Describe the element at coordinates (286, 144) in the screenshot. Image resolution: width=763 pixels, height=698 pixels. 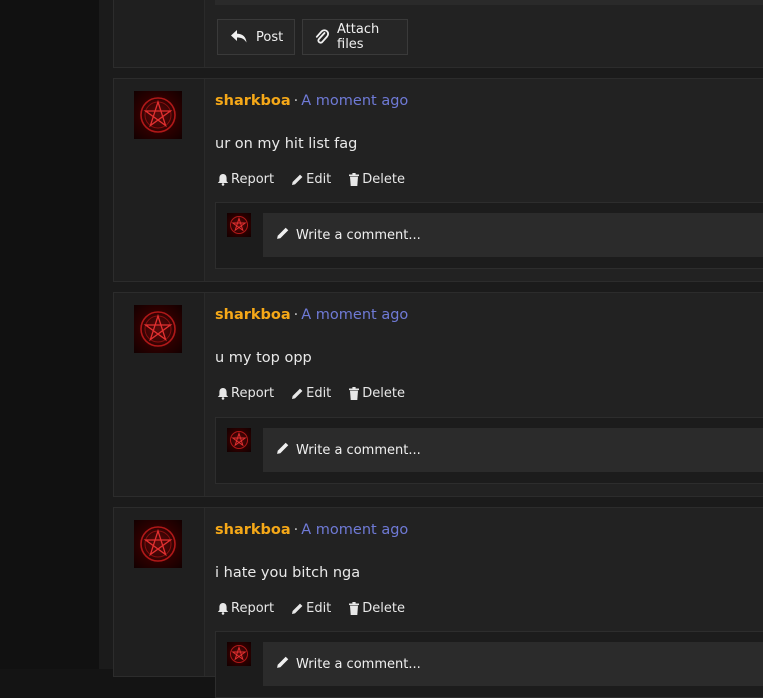
I see `comment-text: ur on my hit list fag` at that location.